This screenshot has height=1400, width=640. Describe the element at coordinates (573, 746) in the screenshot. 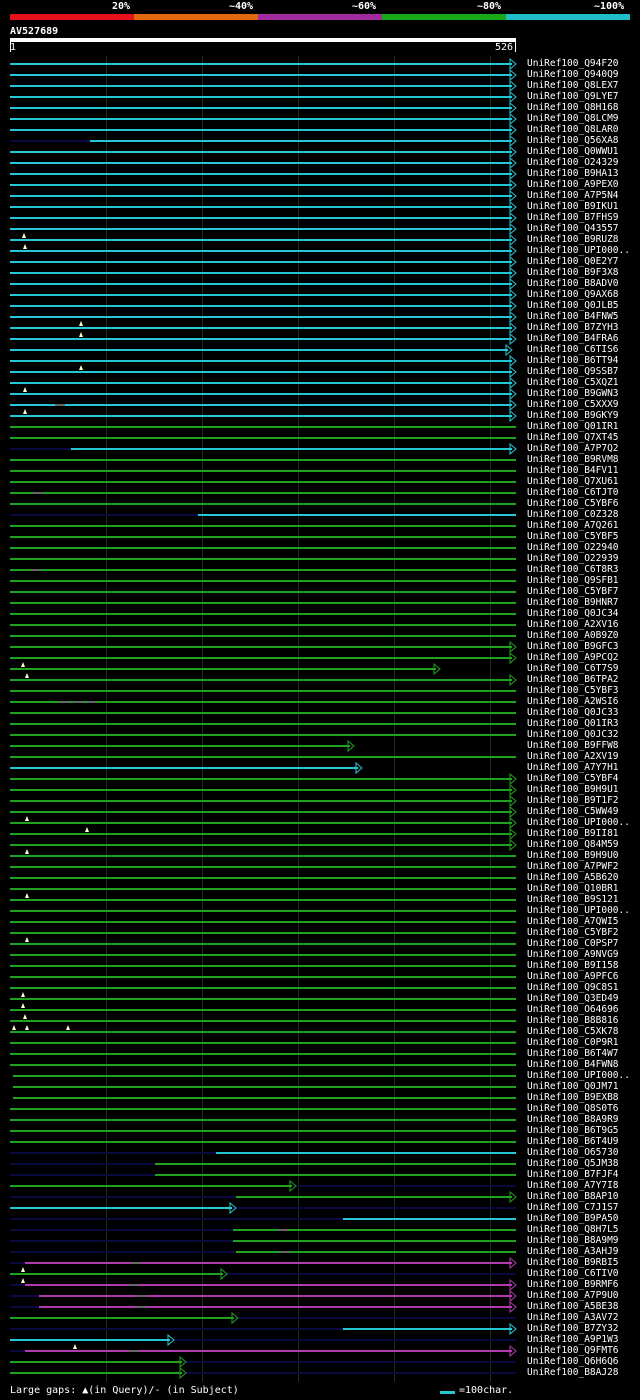

I see `hit-label-link: UniRef100_B9FFW8` at that location.